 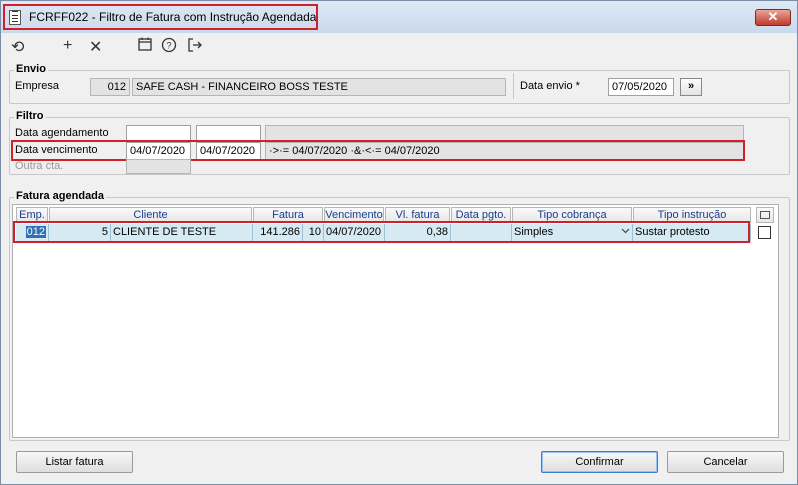 What do you see at coordinates (278, 233) in the screenshot?
I see `row-fatura: 141.286` at bounding box center [278, 233].